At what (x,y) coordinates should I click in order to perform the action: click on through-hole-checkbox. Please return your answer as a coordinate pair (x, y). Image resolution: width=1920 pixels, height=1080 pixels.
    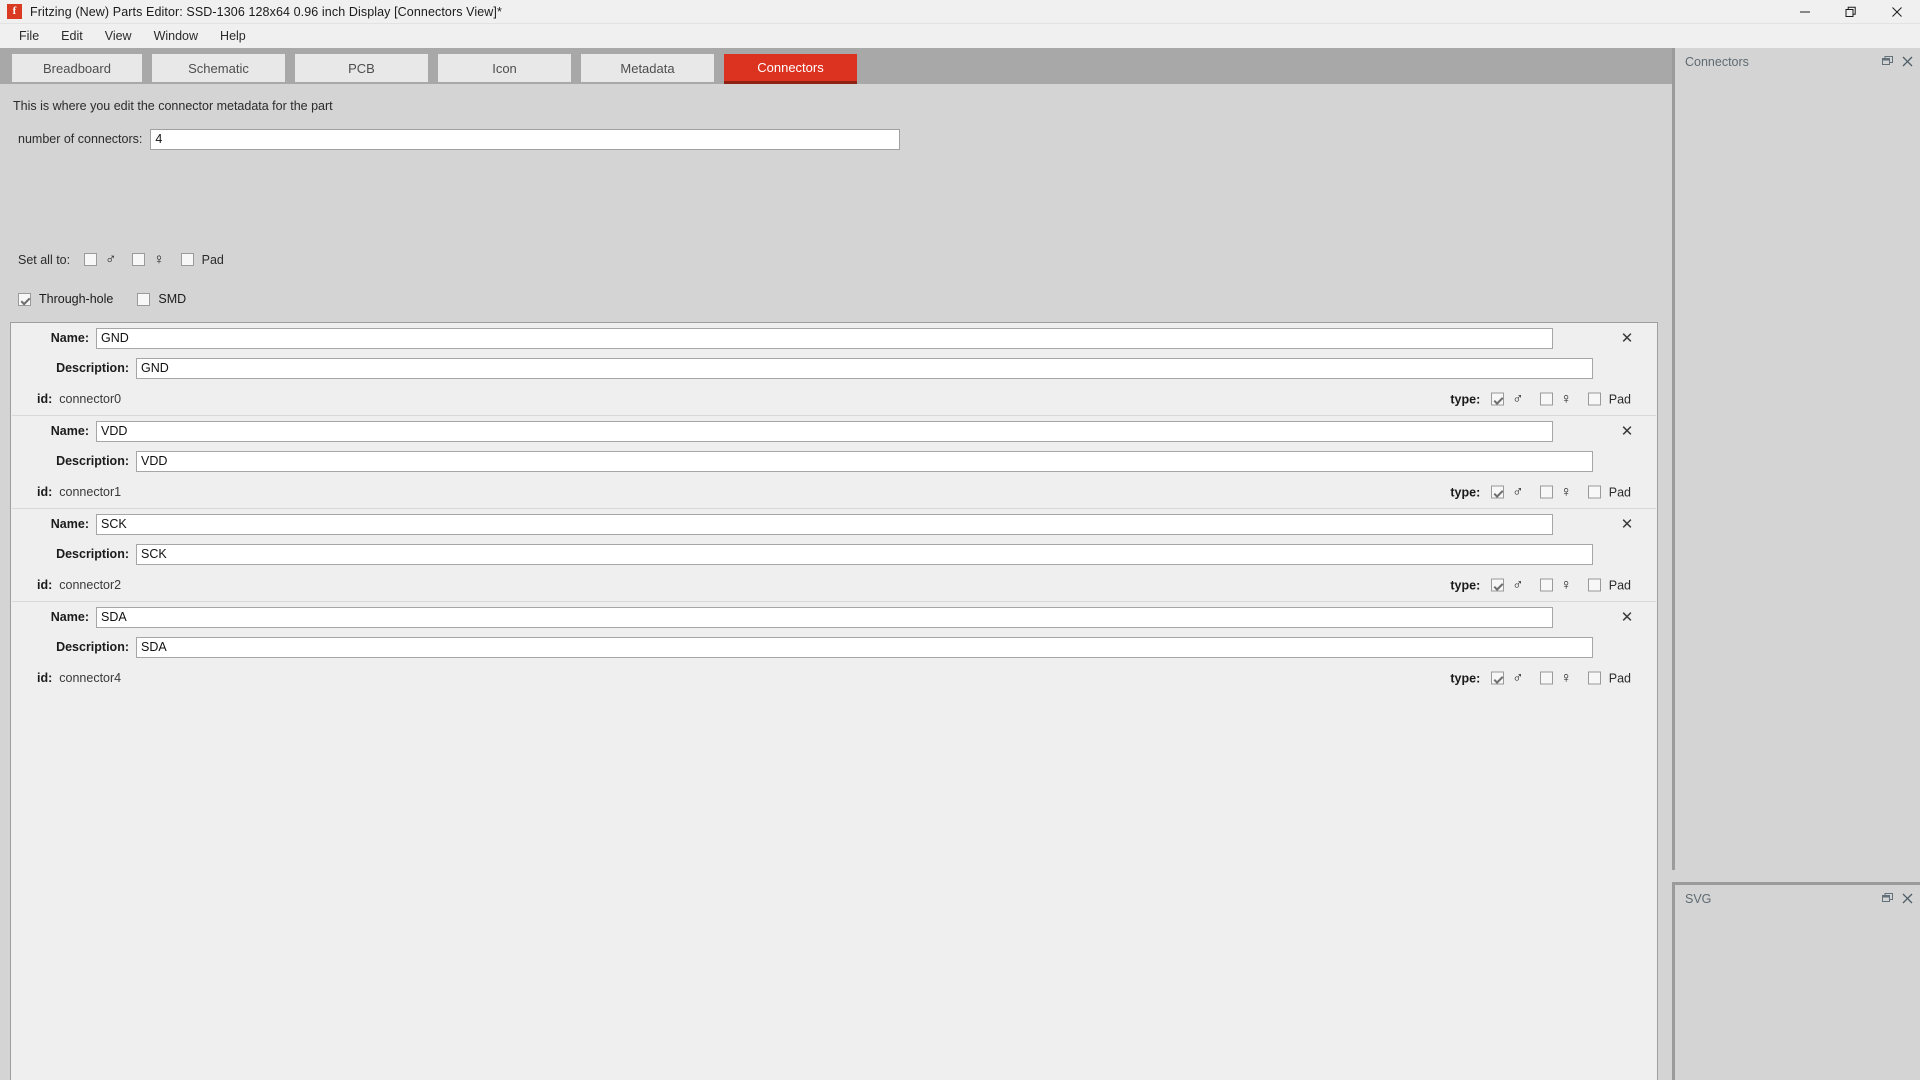
    Looking at the image, I should click on (24, 299).